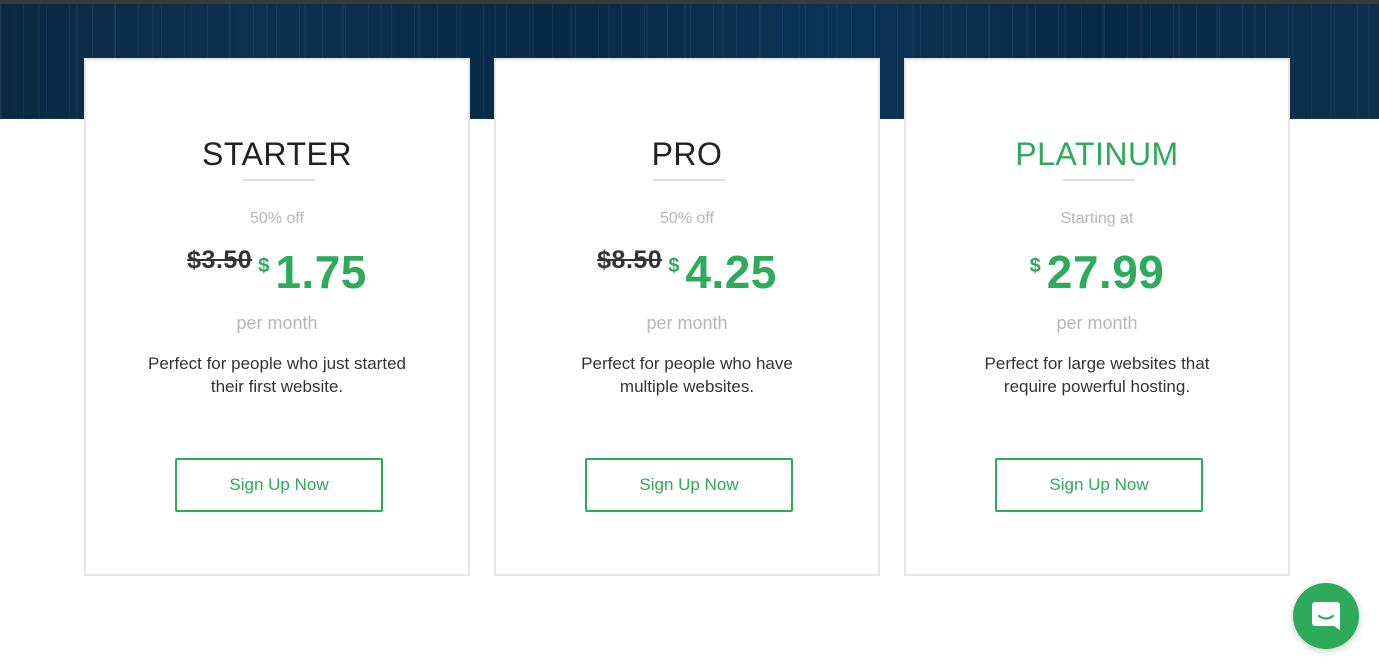 The width and height of the screenshot is (1379, 663). Describe the element at coordinates (321, 272) in the screenshot. I see `current-price: 1.75` at that location.